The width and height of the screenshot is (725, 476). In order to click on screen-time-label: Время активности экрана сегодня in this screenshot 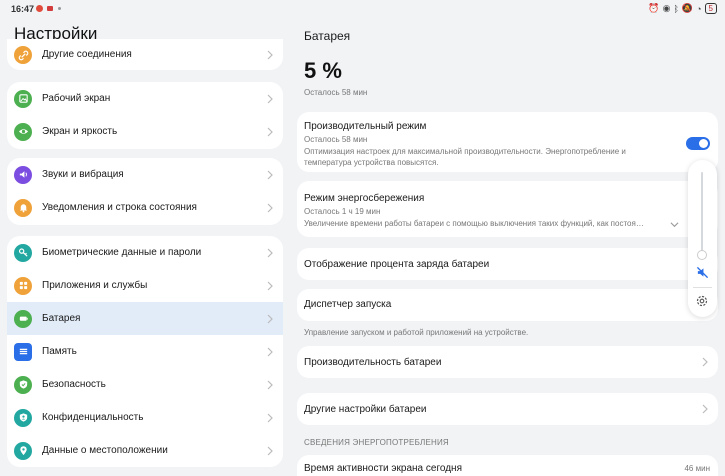, I will do `click(383, 468)`.